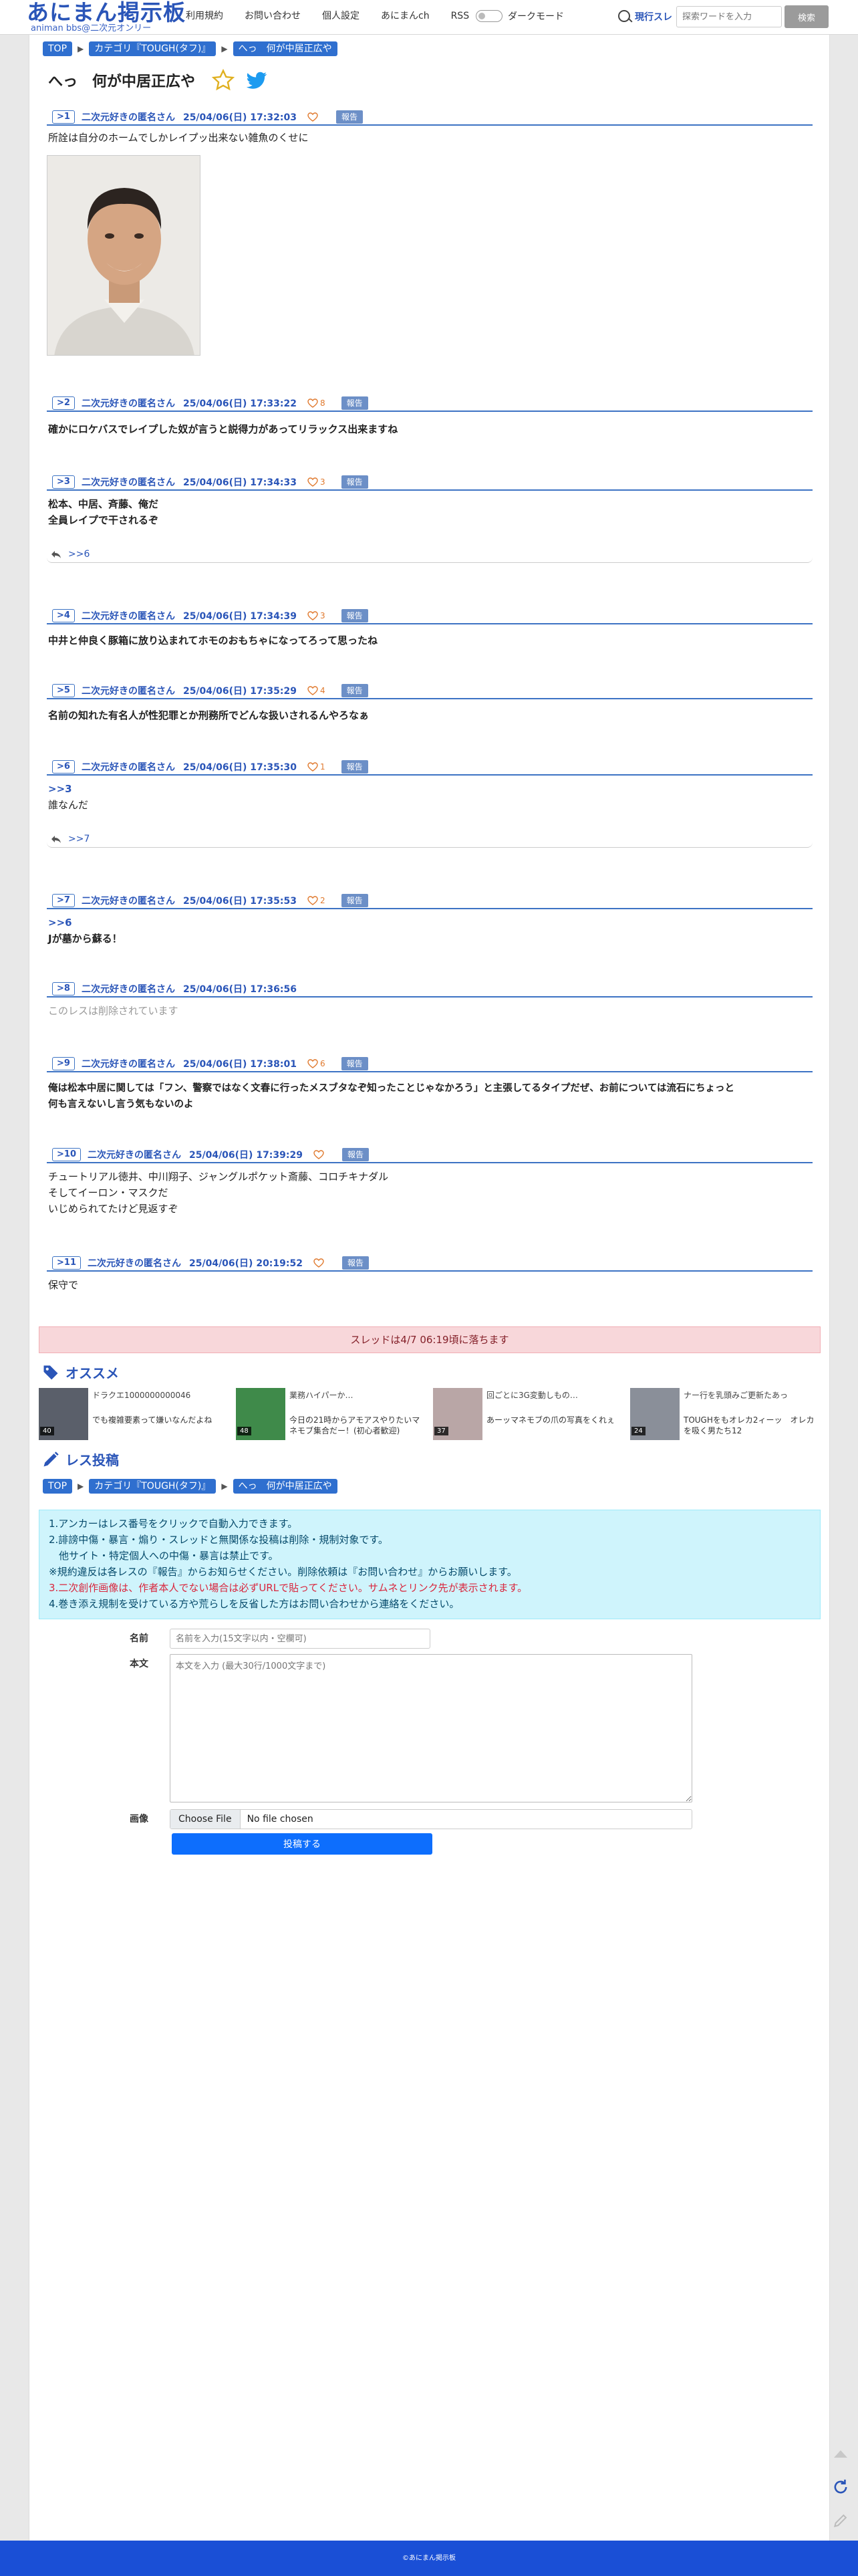 The height and width of the screenshot is (2576, 858). I want to click on name-input, so click(300, 1639).